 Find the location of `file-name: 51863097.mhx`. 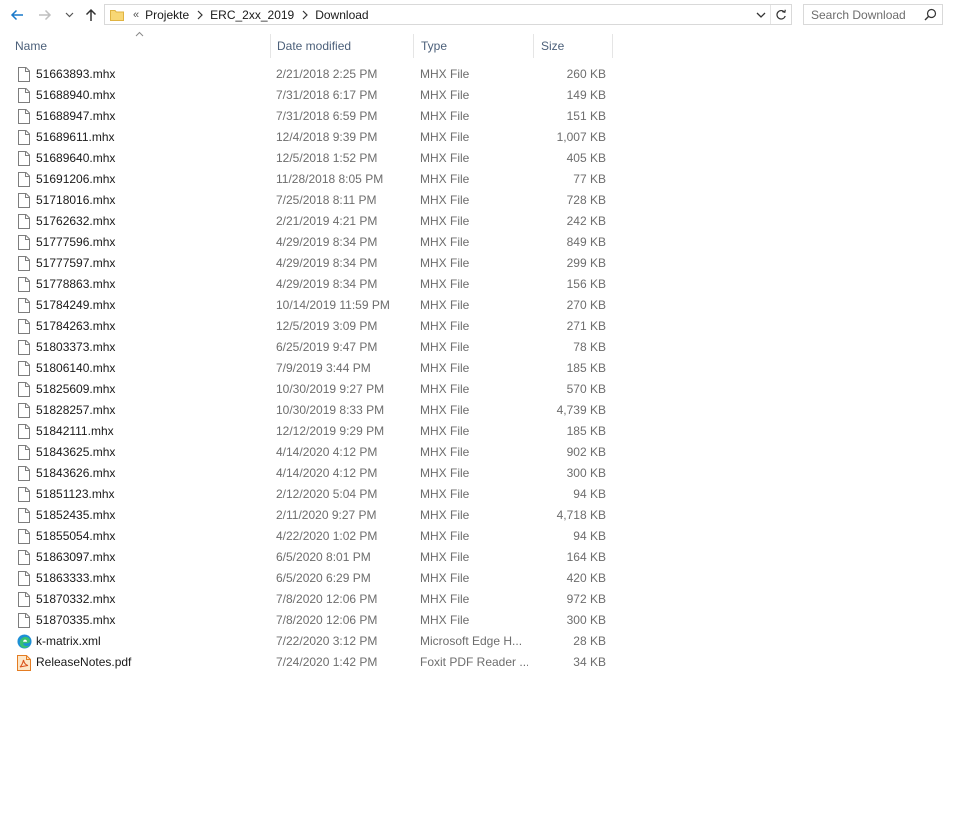

file-name: 51863097.mhx is located at coordinates (75, 557).